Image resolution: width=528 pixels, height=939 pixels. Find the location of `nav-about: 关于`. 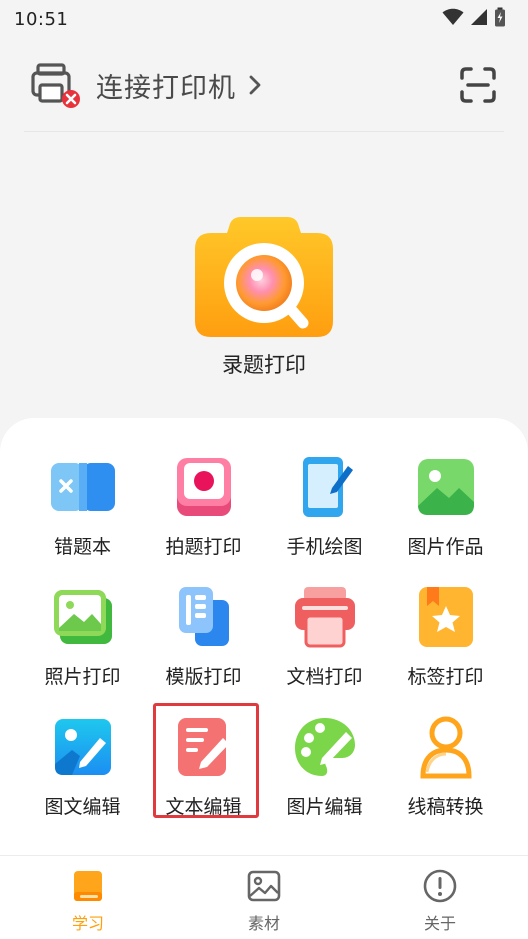

nav-about: 关于 is located at coordinates (440, 895).